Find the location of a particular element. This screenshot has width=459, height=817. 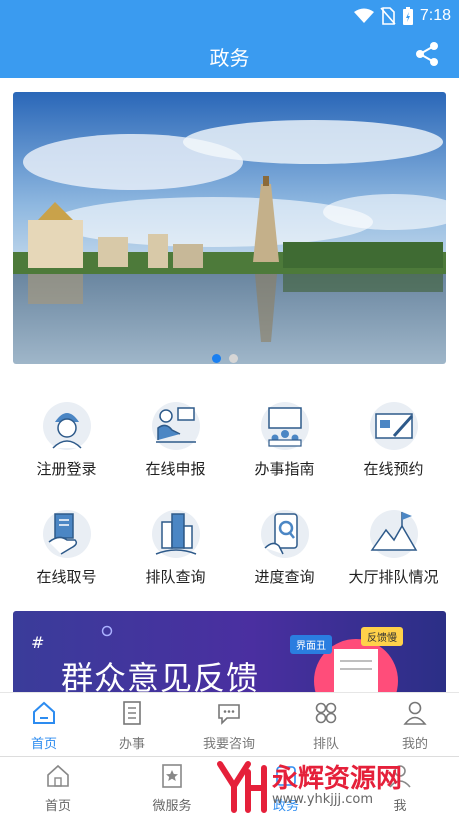

service-register-login: 注册登录 is located at coordinates (66, 439).